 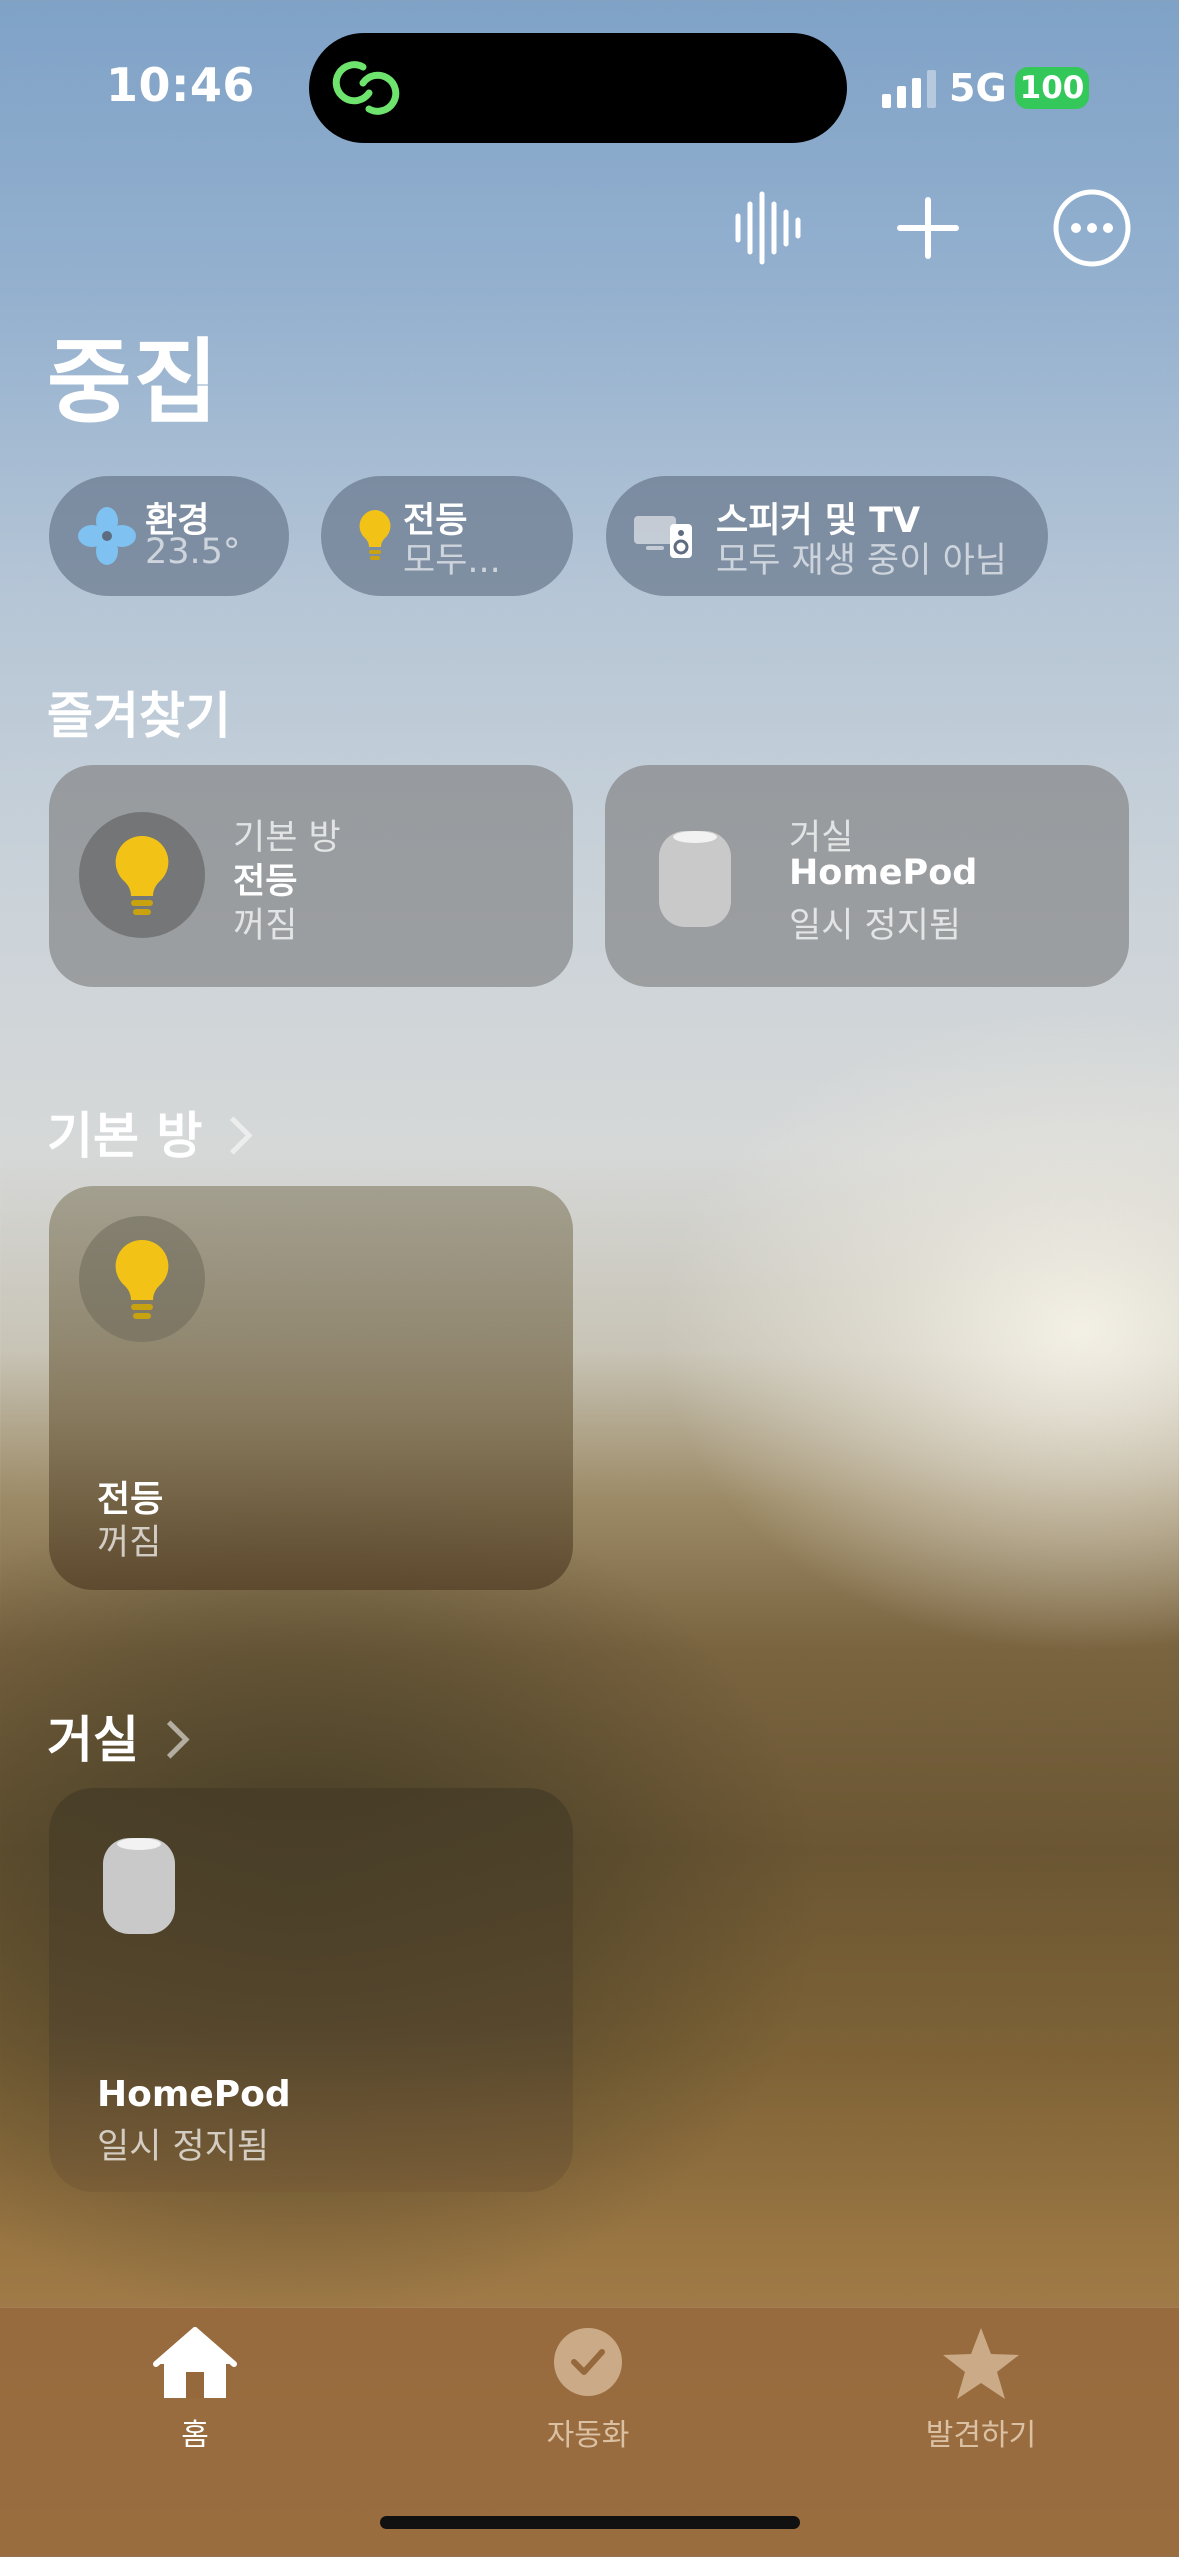 I want to click on accessory-state: 꺼짐, so click(x=129, y=1543).